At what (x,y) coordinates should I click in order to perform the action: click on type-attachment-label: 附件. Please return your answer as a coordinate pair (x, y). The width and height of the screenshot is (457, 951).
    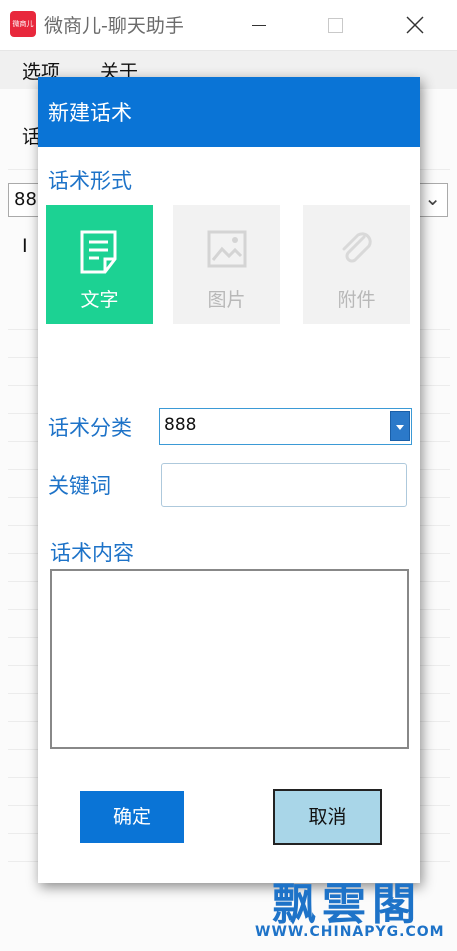
    Looking at the image, I should click on (356, 300).